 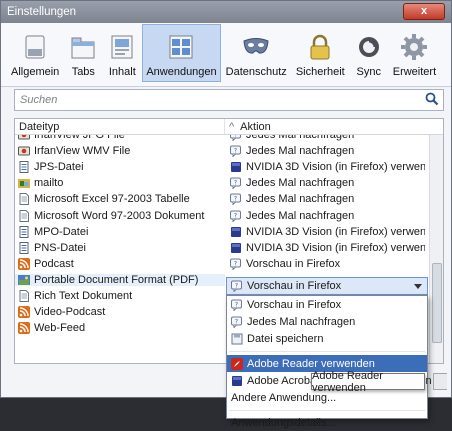 I want to click on type-label: Microsoft Excel 97-2003 Tabelle, so click(x=112, y=199).